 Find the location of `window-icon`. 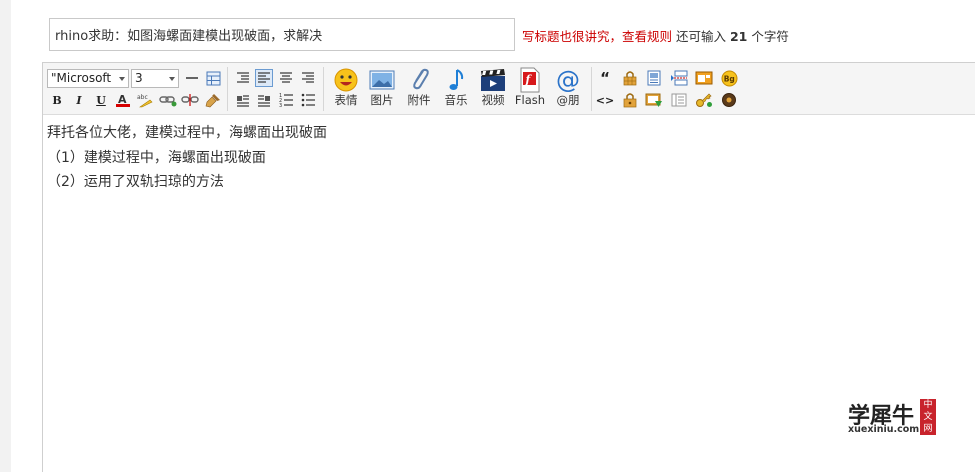

window-icon is located at coordinates (704, 78).